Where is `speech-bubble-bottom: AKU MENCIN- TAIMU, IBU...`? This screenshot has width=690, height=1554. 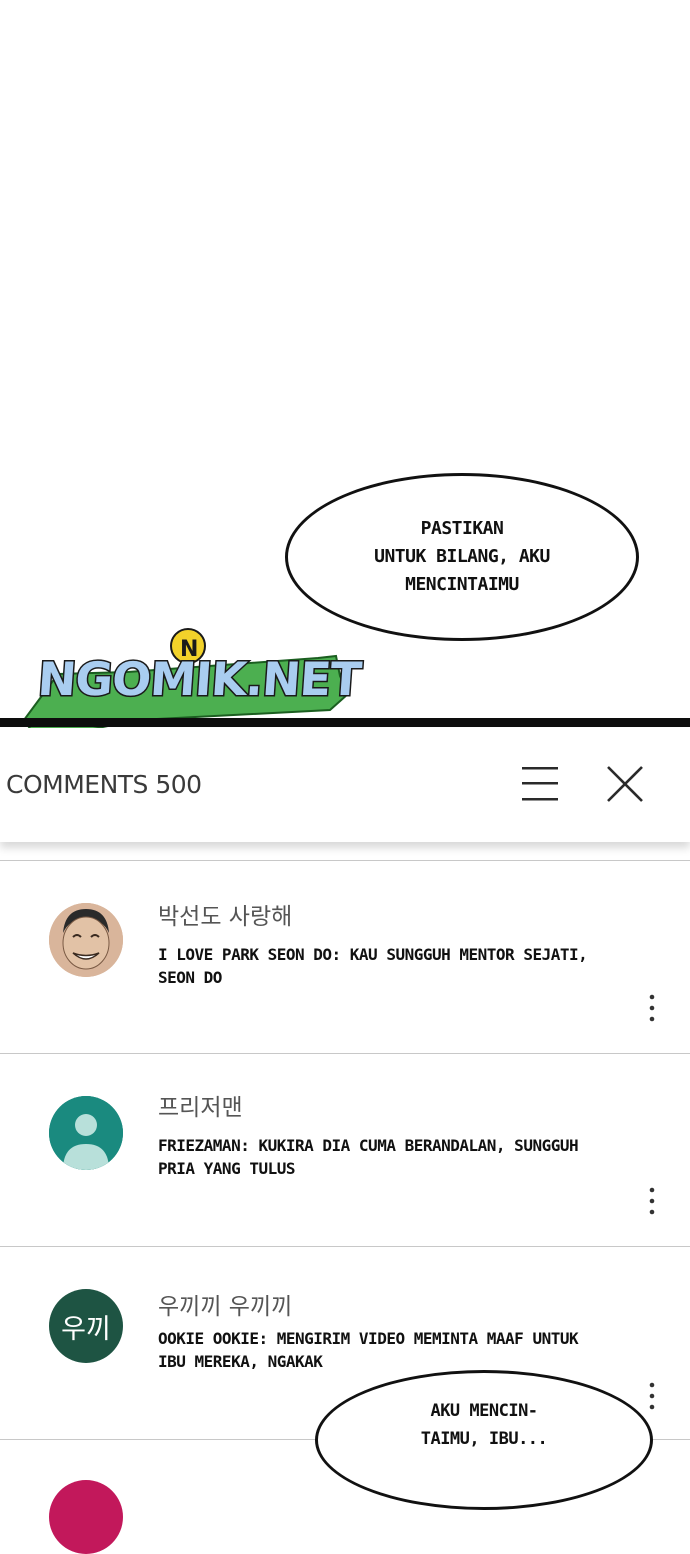 speech-bubble-bottom: AKU MENCIN- TAIMU, IBU... is located at coordinates (484, 1440).